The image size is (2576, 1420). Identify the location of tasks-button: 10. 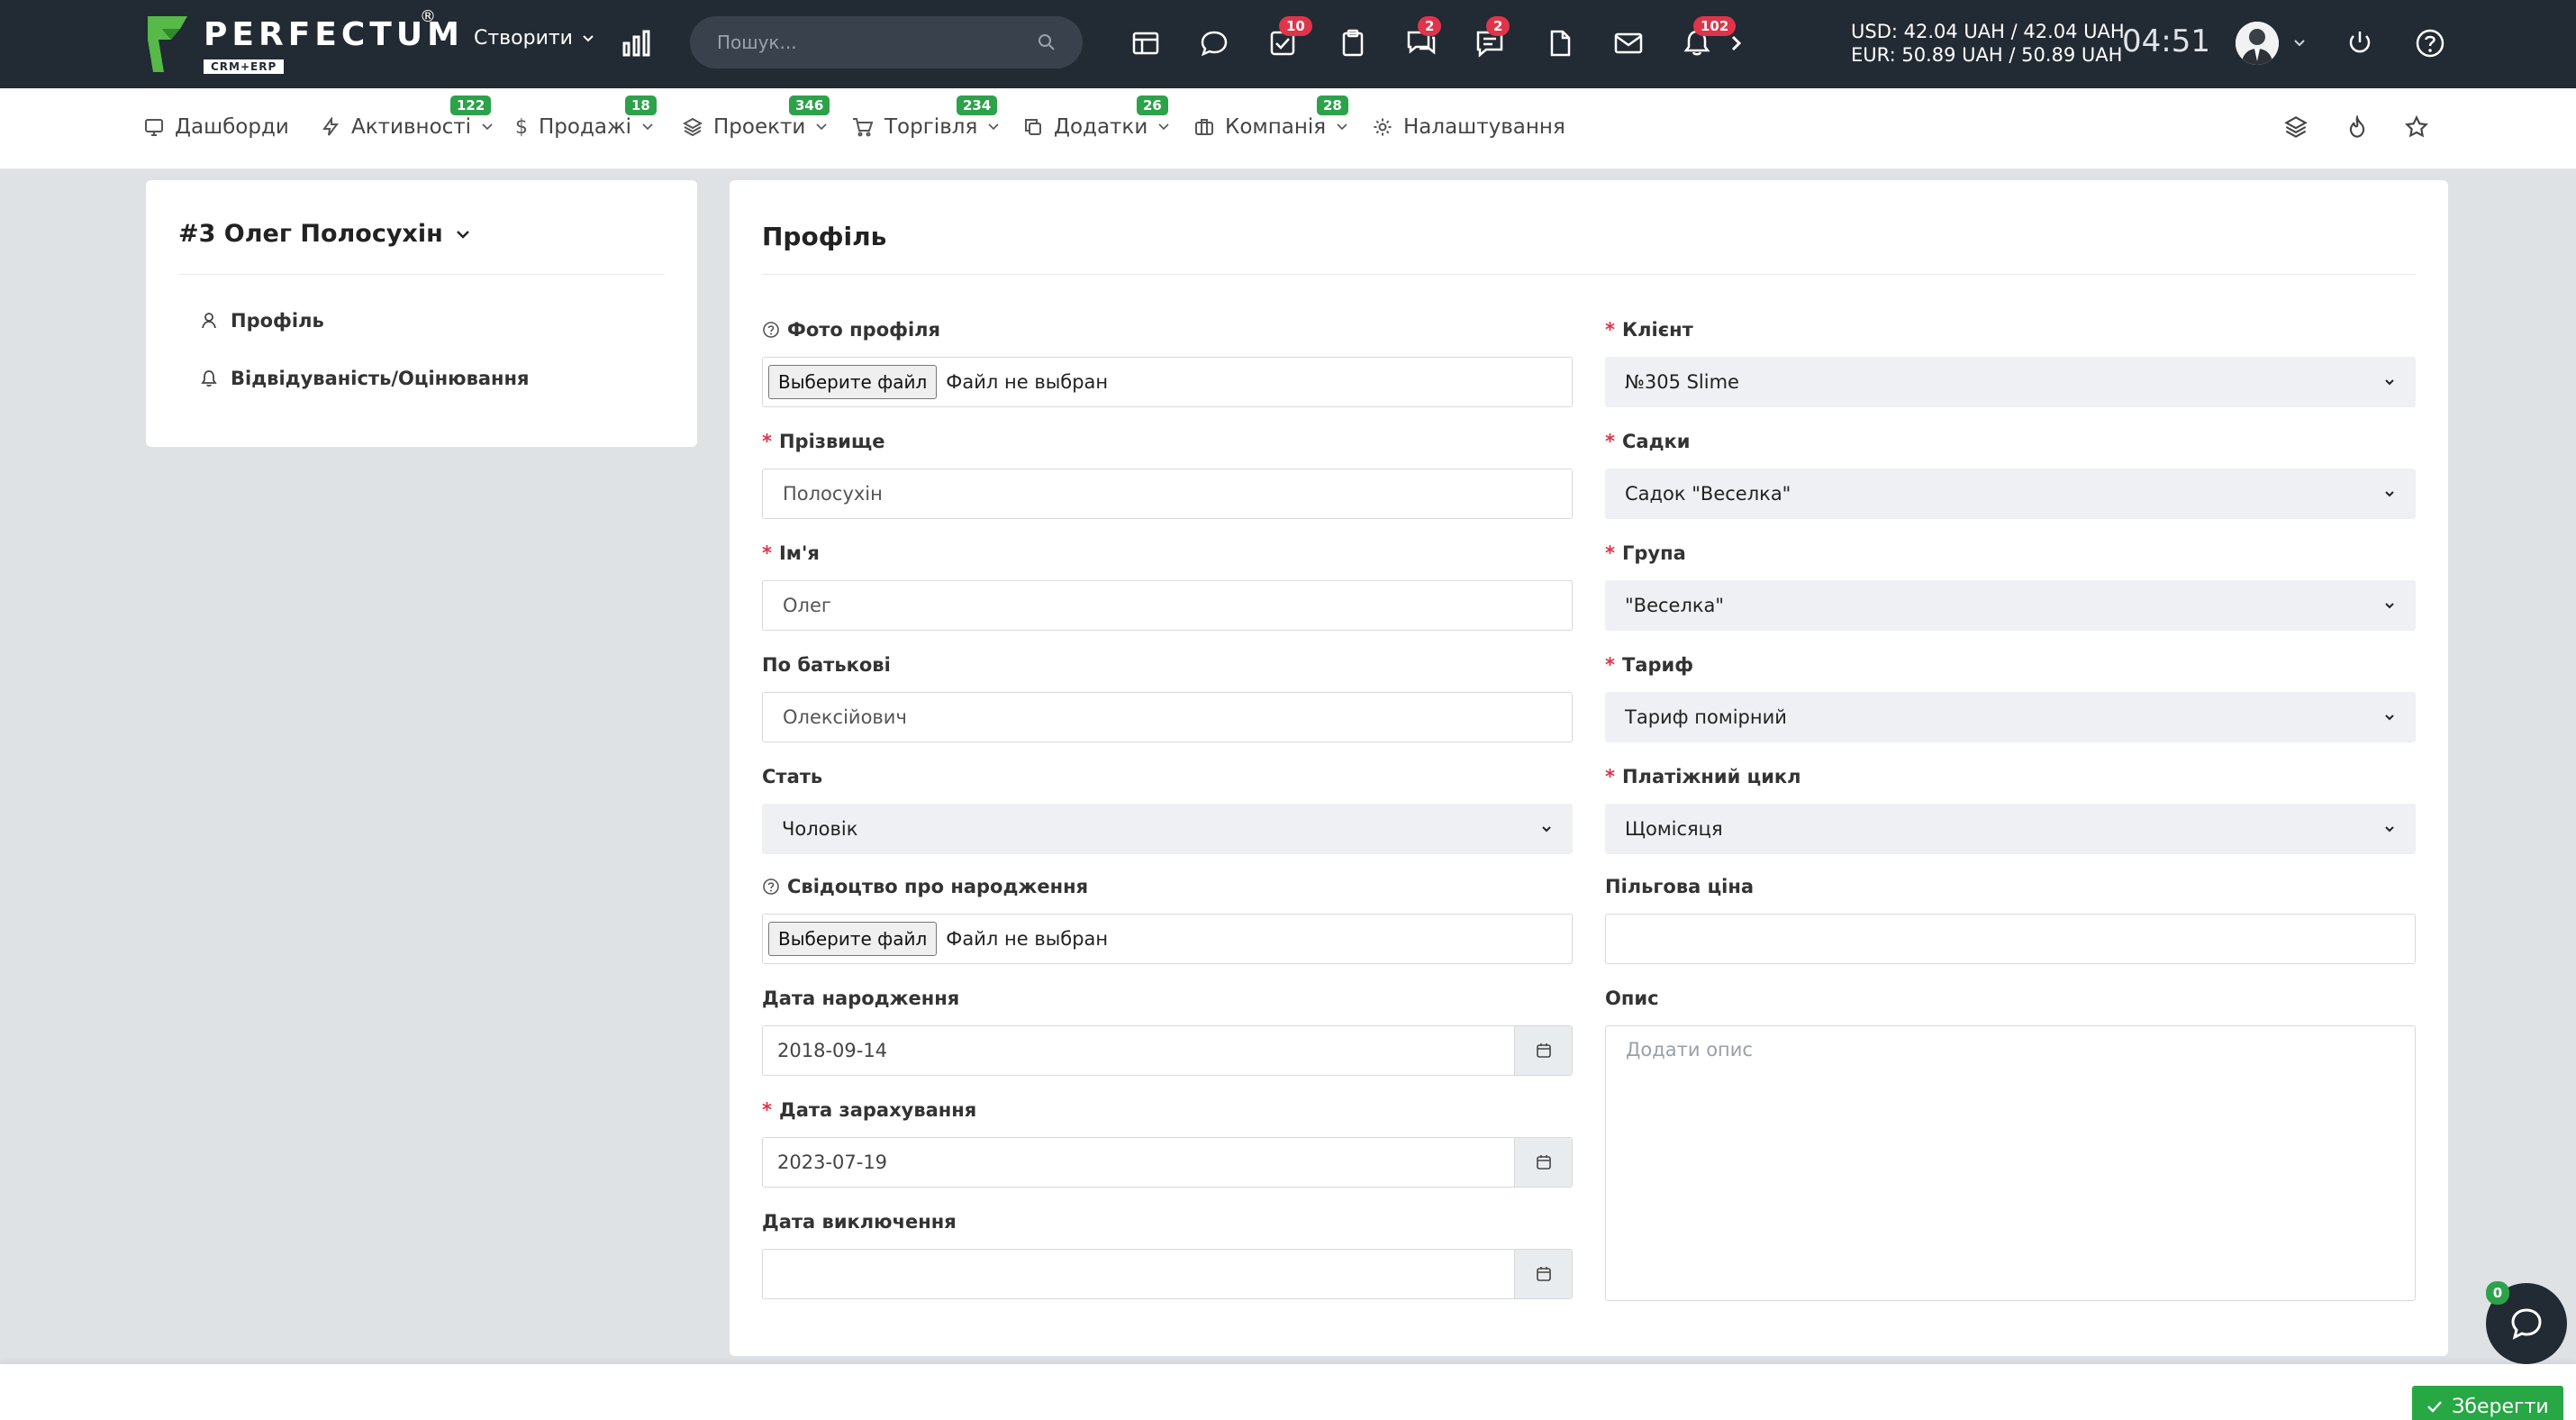
(1289, 37).